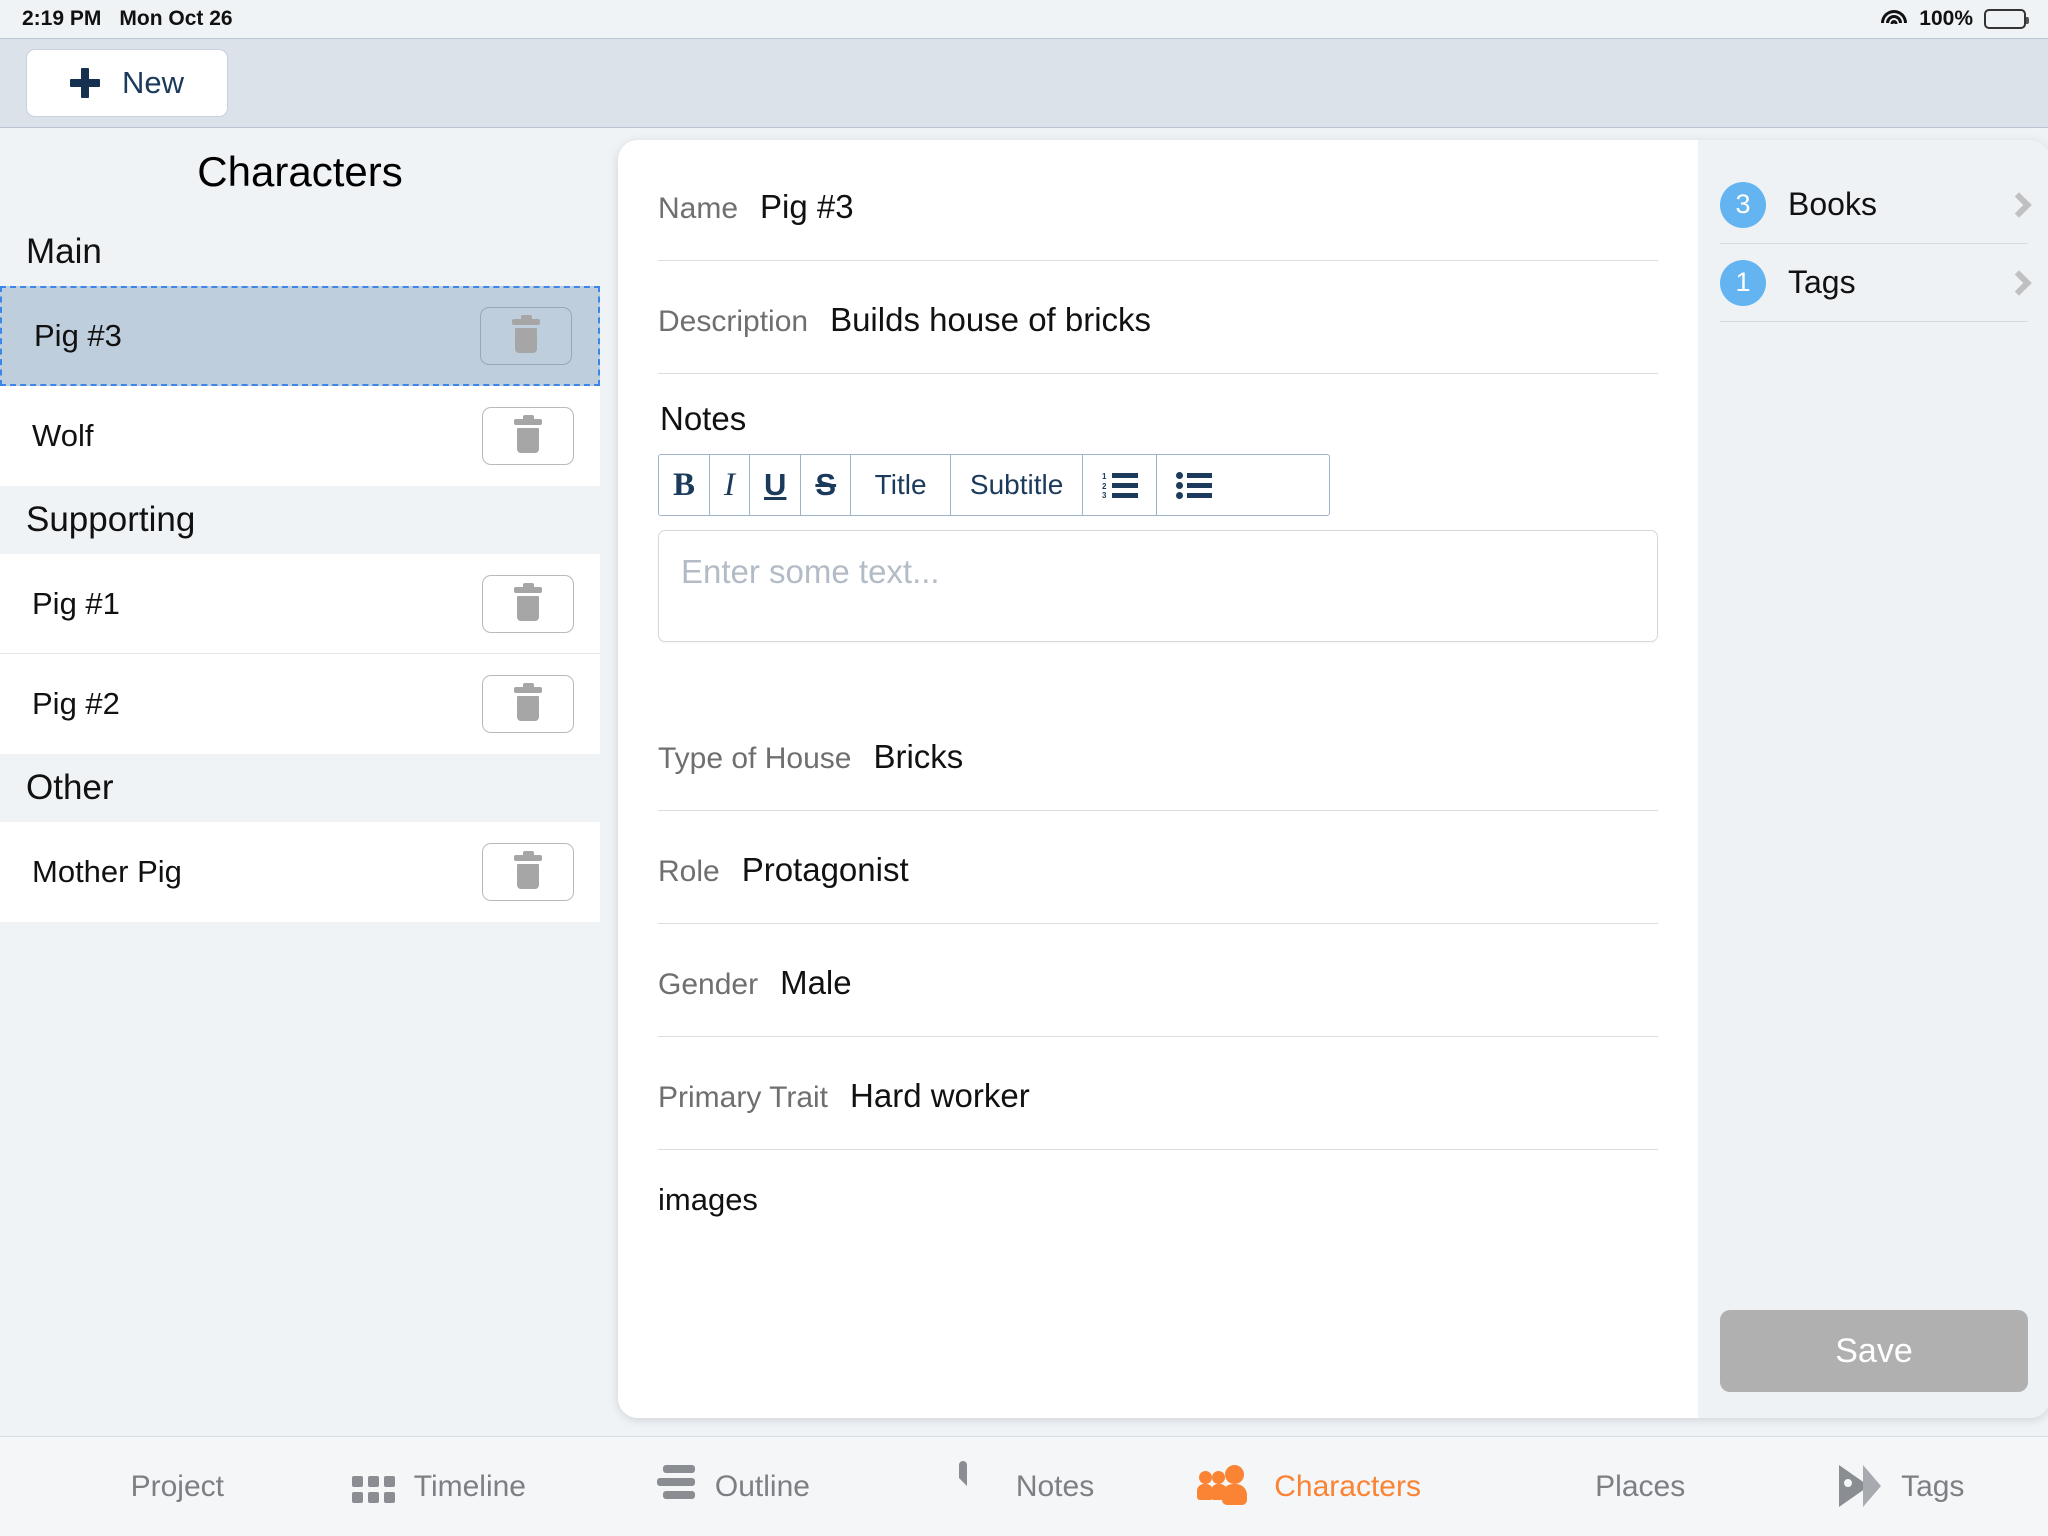 This screenshot has width=2048, height=1536. What do you see at coordinates (127, 83) in the screenshot?
I see `new-button: New` at bounding box center [127, 83].